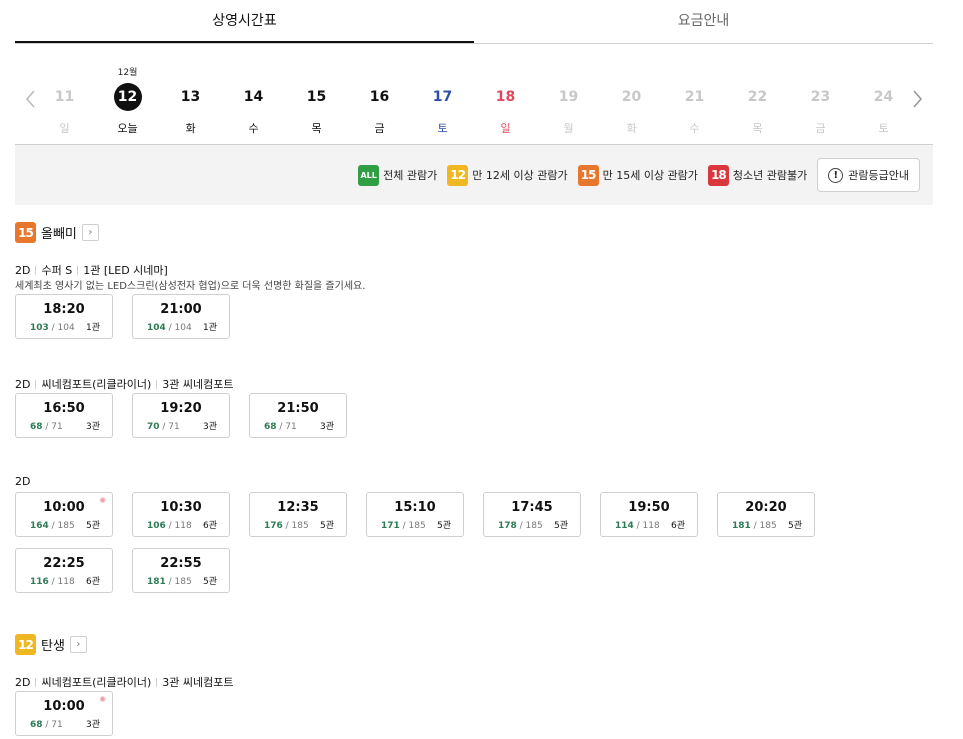 This screenshot has width=963, height=739. I want to click on showtime-slot: 21:00 104 / 104 1관, so click(181, 316).